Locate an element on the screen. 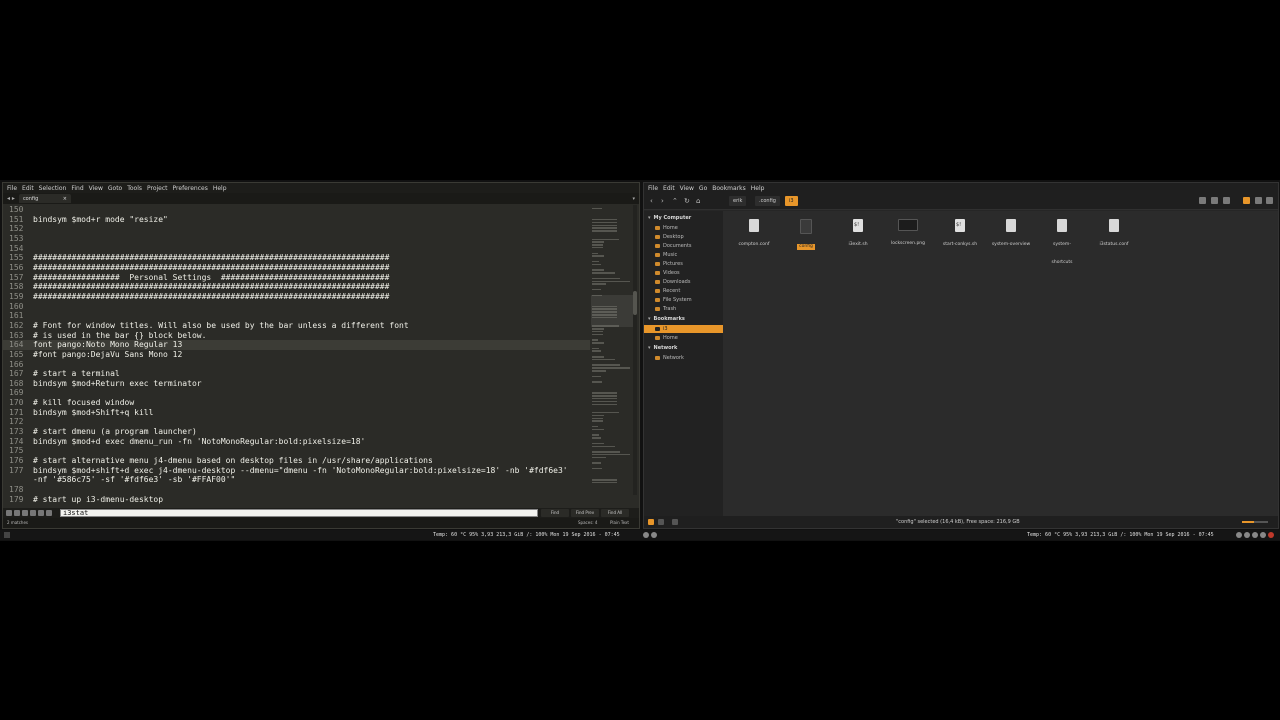  file-item: i3status.conf is located at coordinates (1114, 234).